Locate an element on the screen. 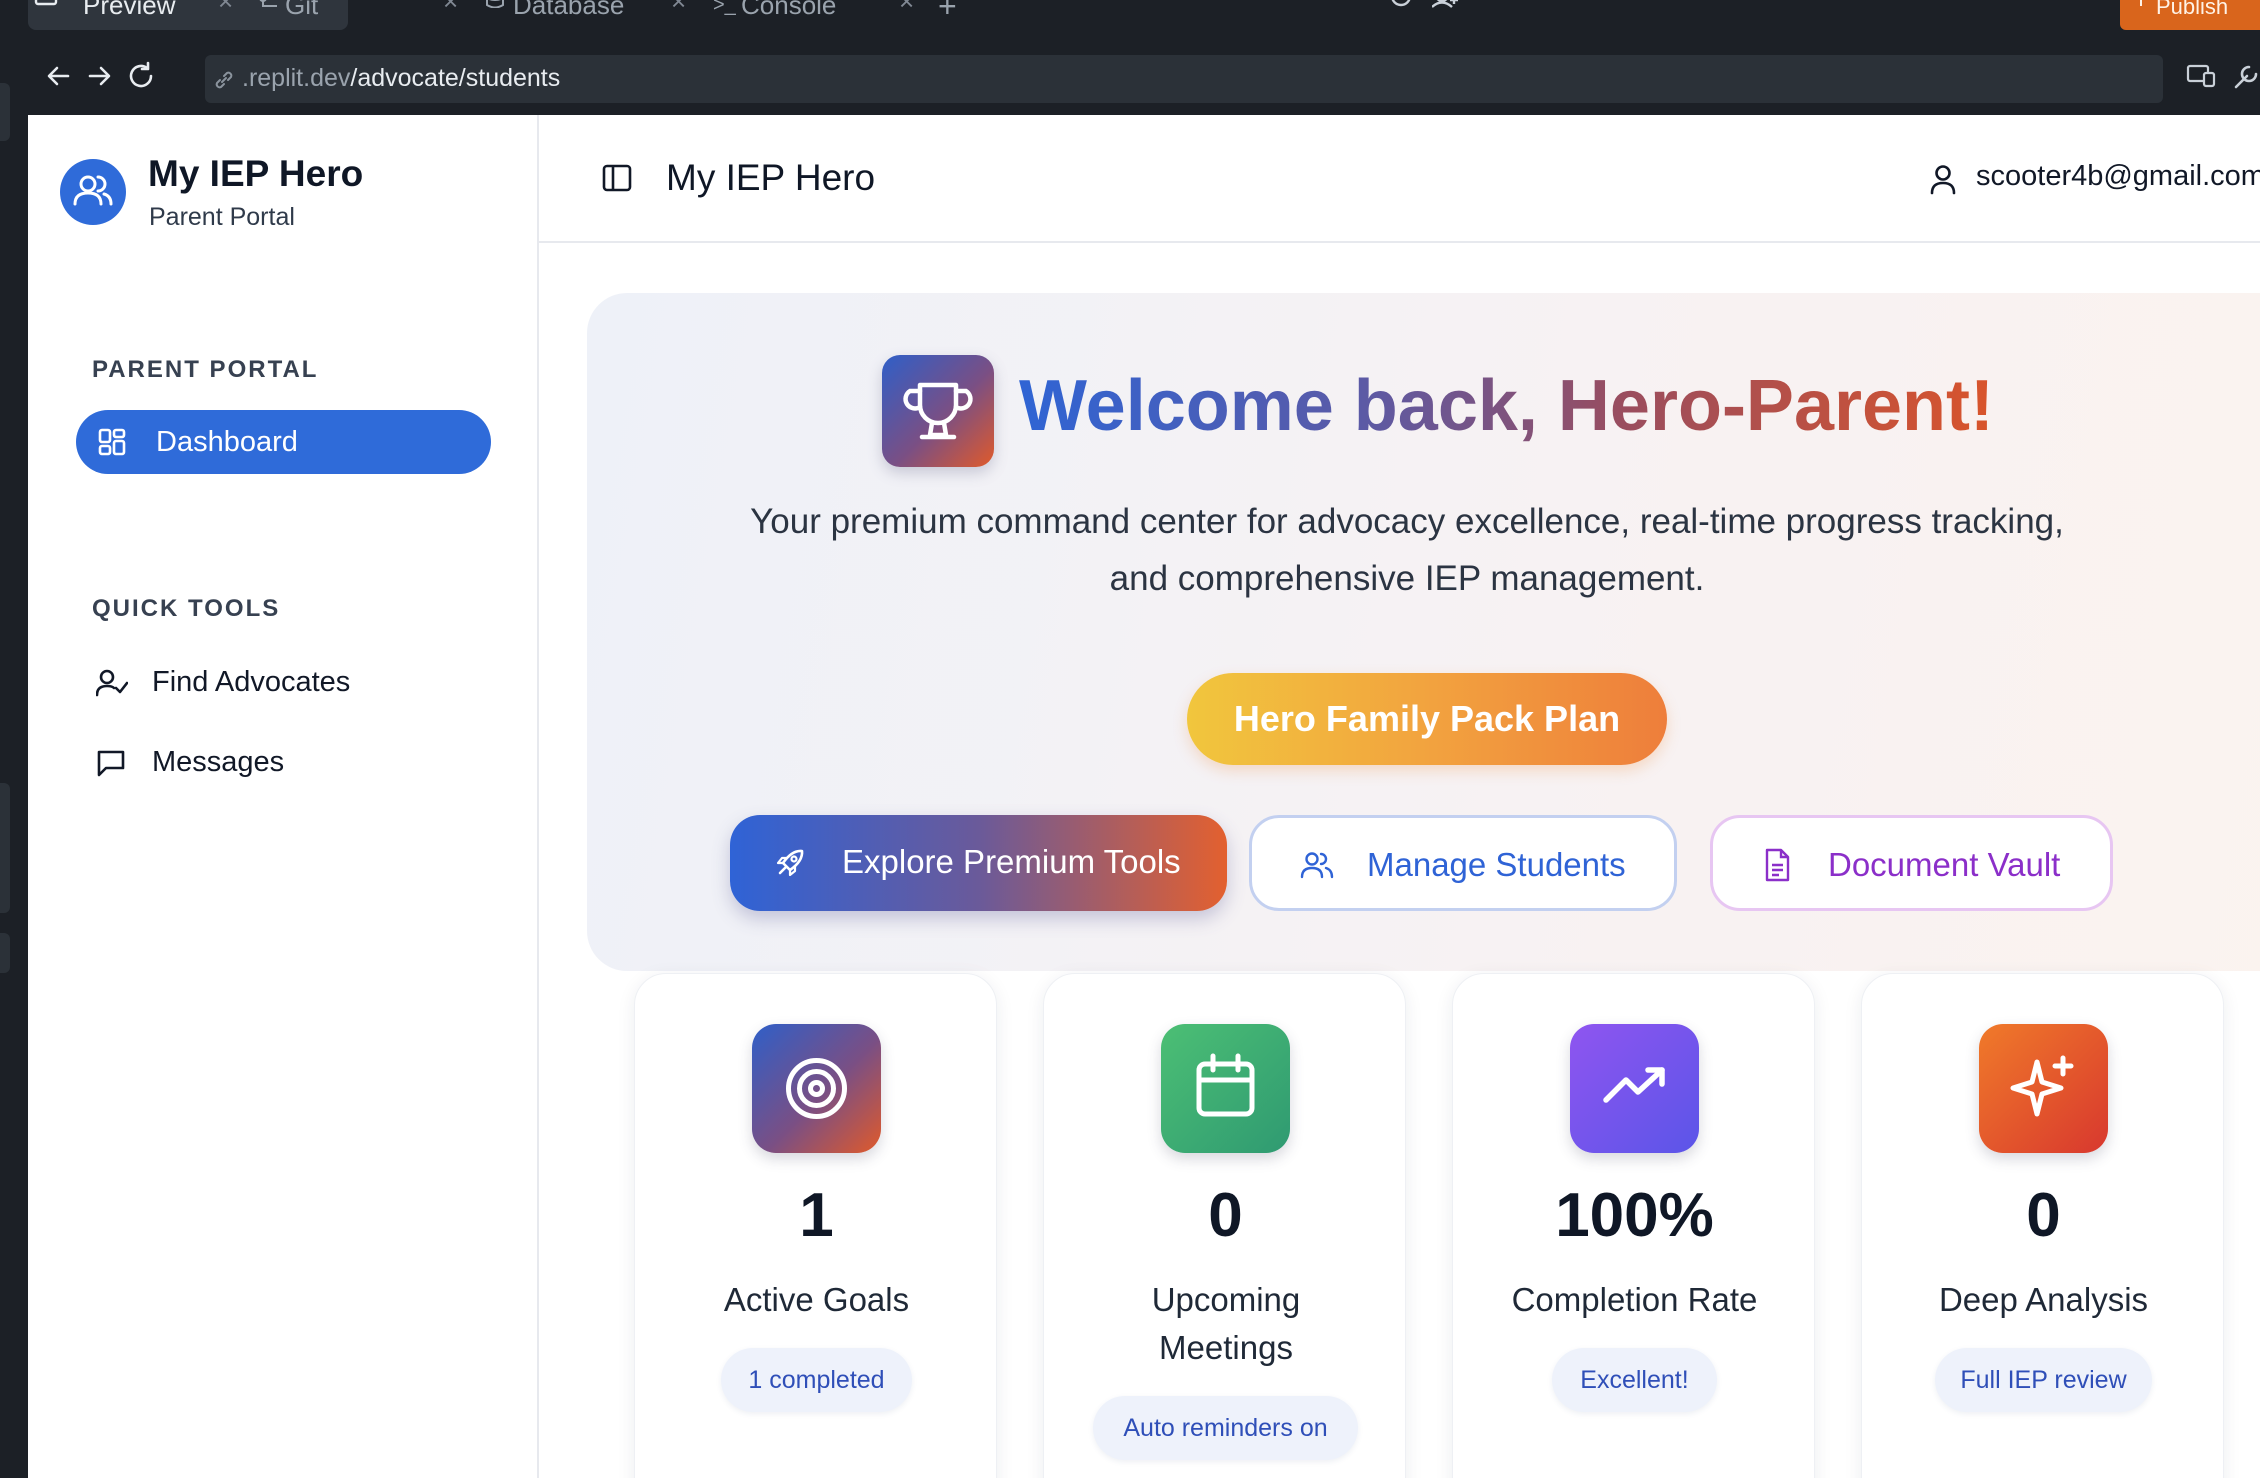  file-text-icon is located at coordinates (1777, 865).